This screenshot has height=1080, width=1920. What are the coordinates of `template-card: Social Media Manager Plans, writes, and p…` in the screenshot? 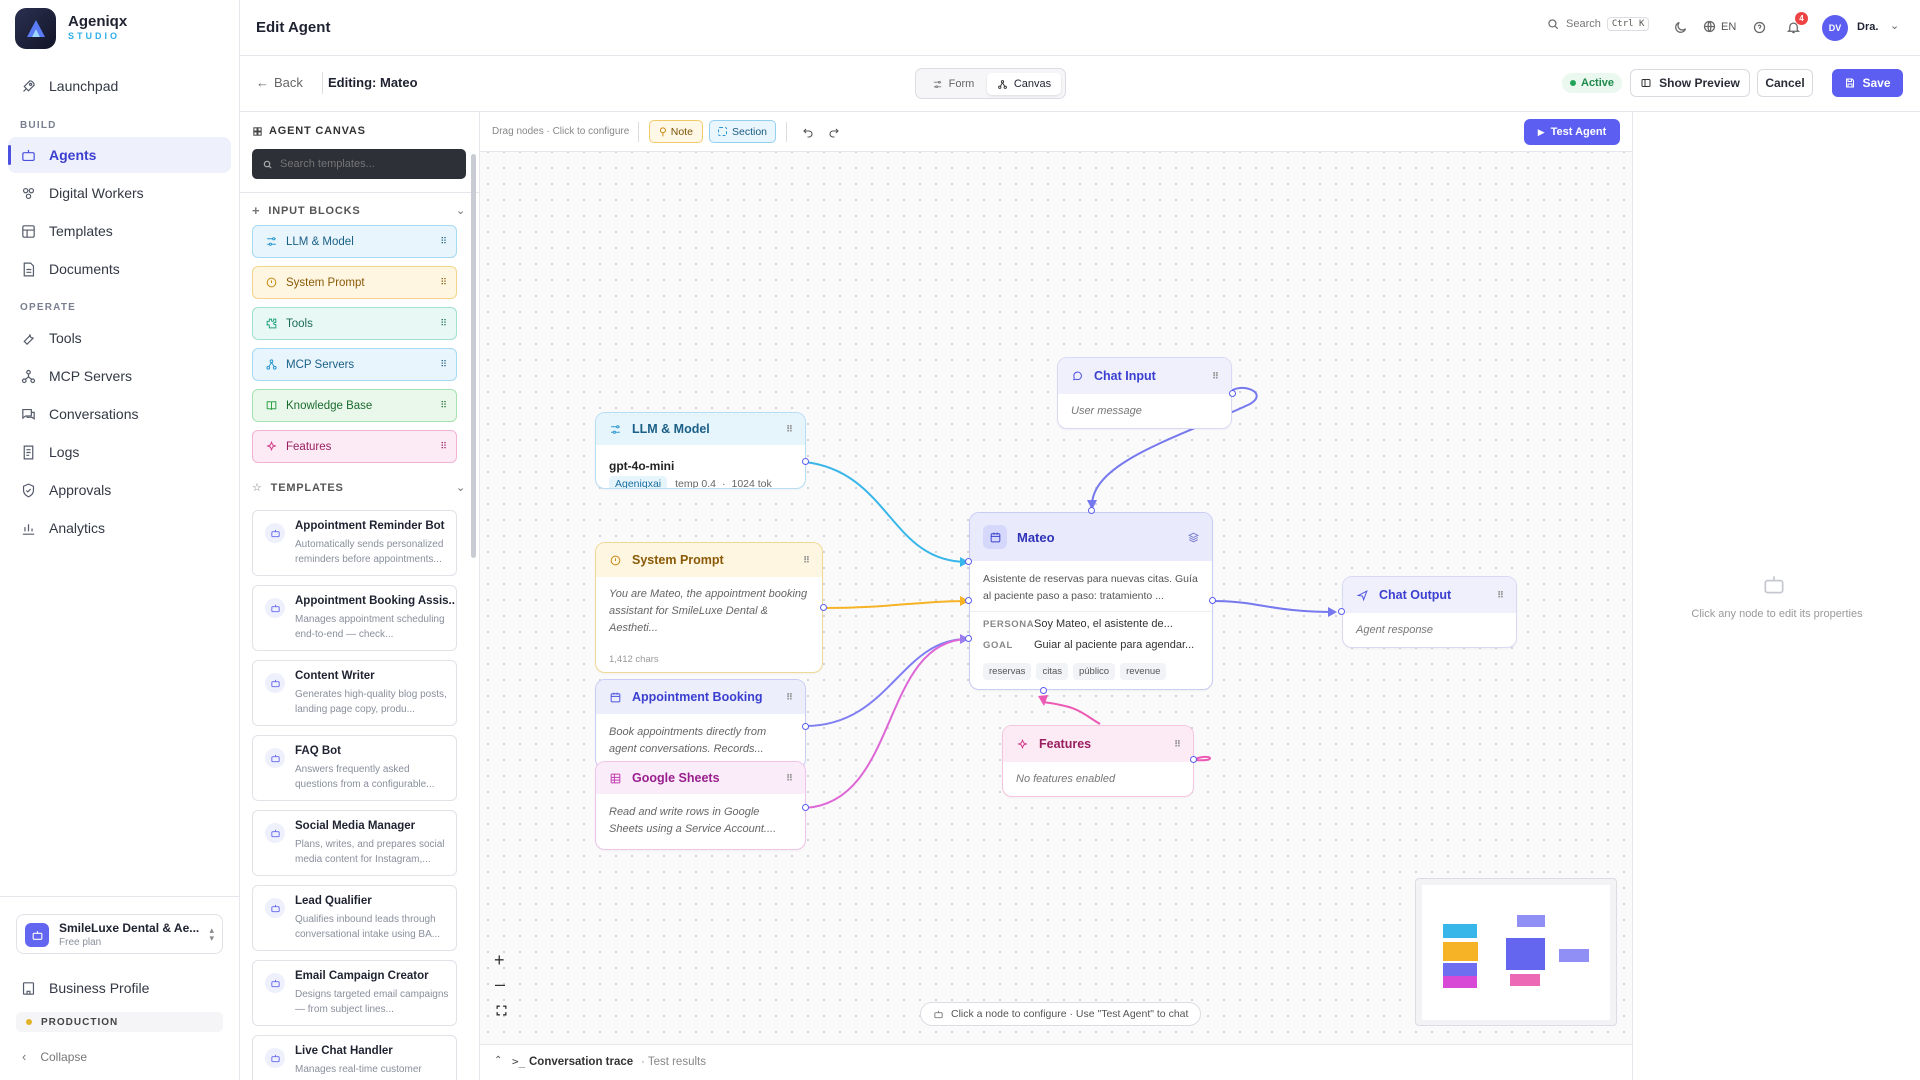 It's located at (354, 843).